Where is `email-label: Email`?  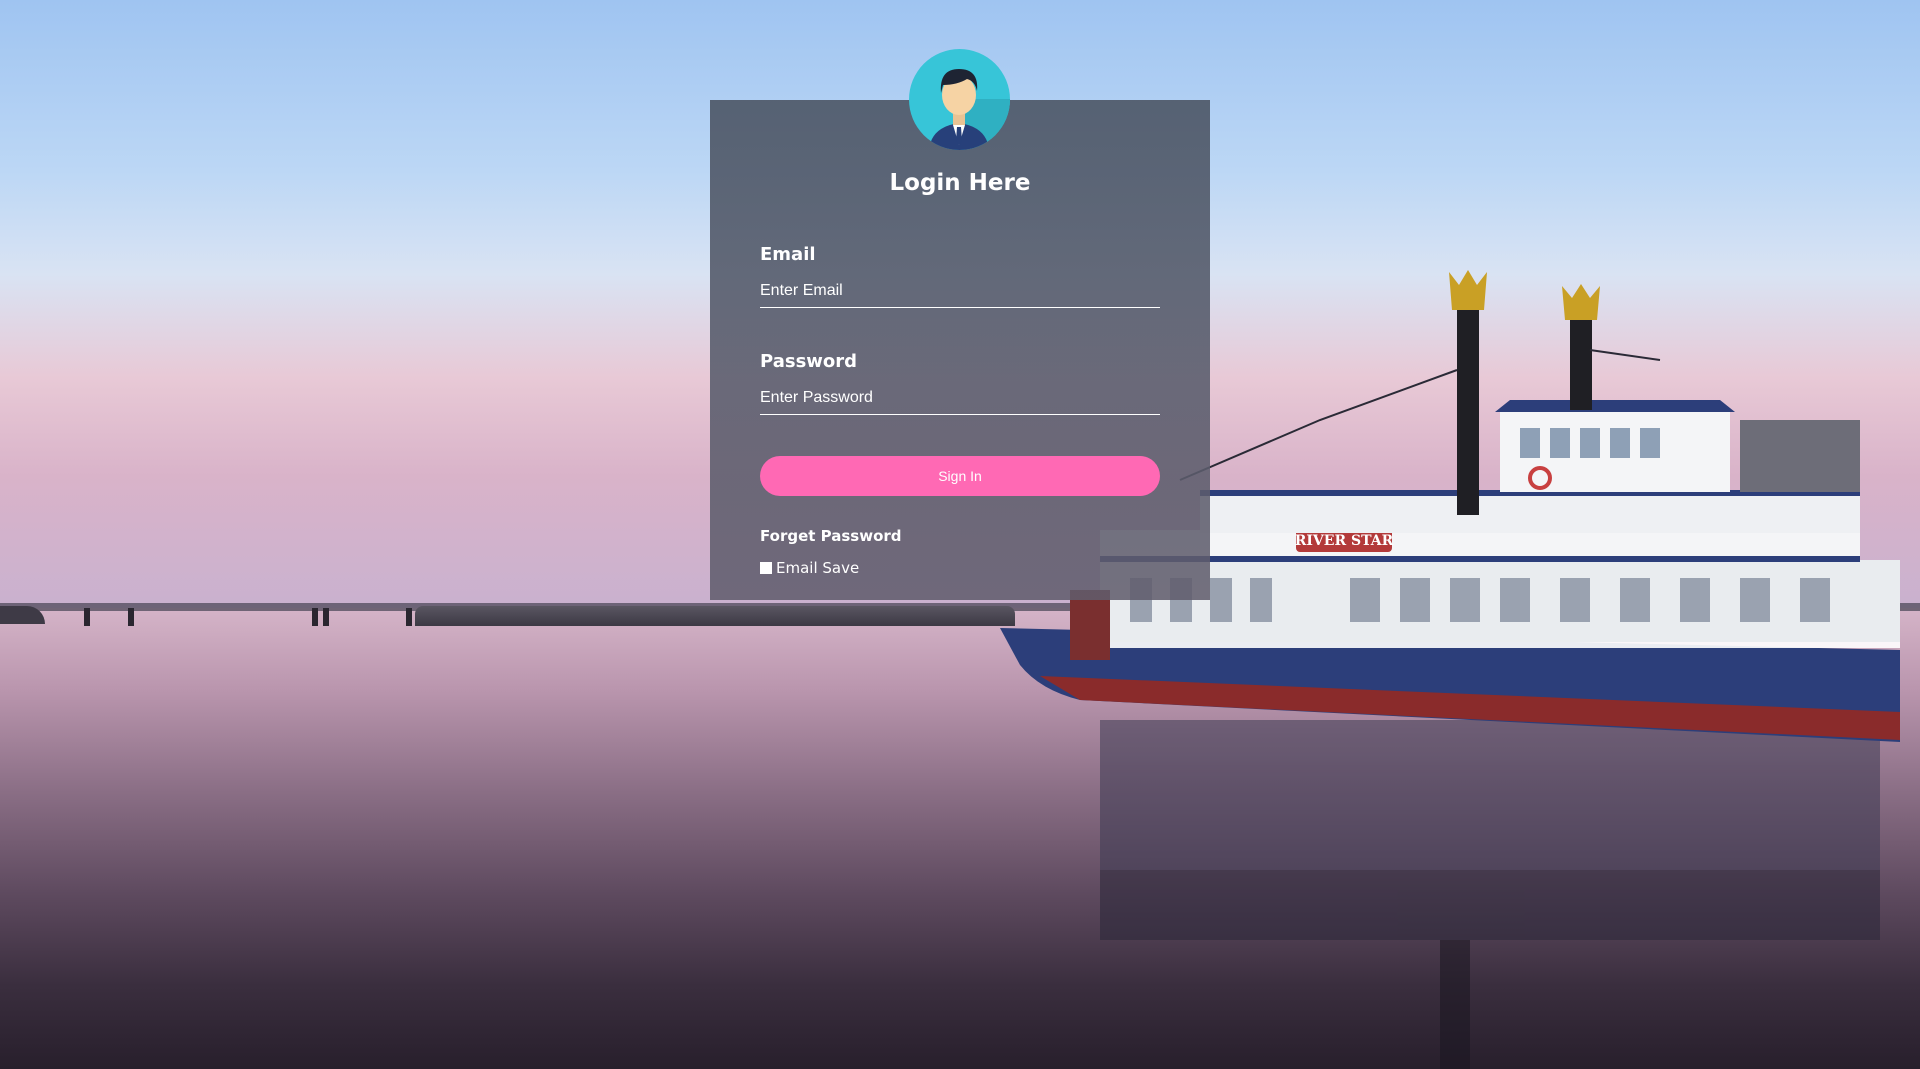 email-label: Email is located at coordinates (788, 254).